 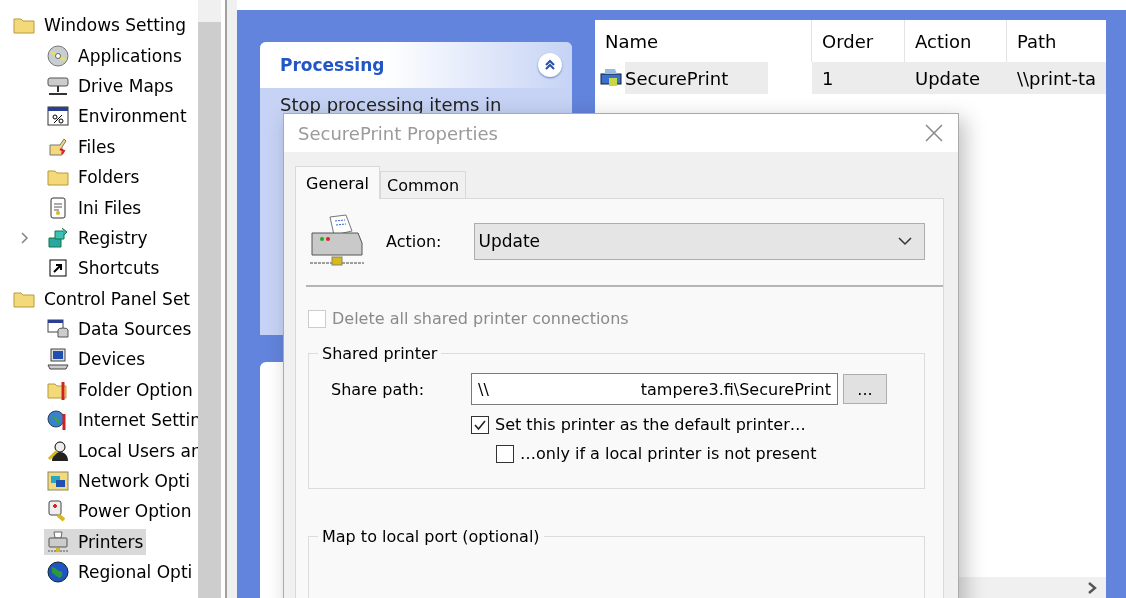 I want to click on section-title: Processing, so click(x=332, y=65).